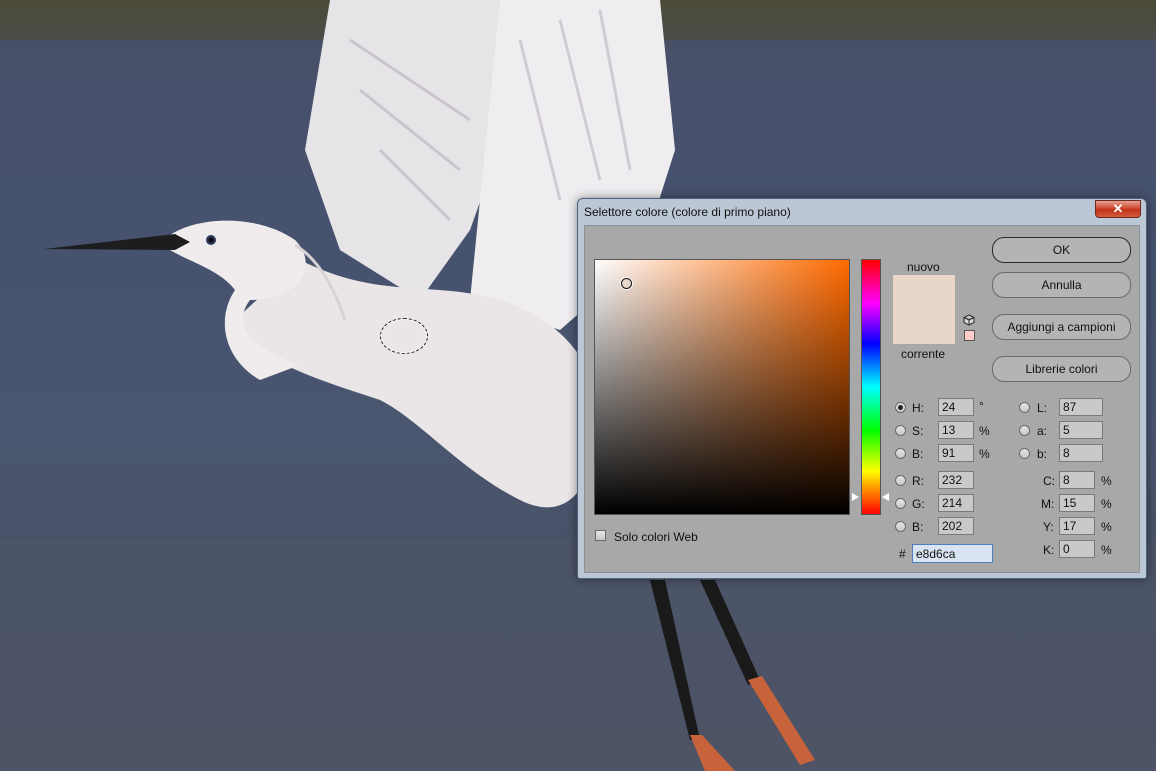  Describe the element at coordinates (900, 480) in the screenshot. I see `radio-red` at that location.